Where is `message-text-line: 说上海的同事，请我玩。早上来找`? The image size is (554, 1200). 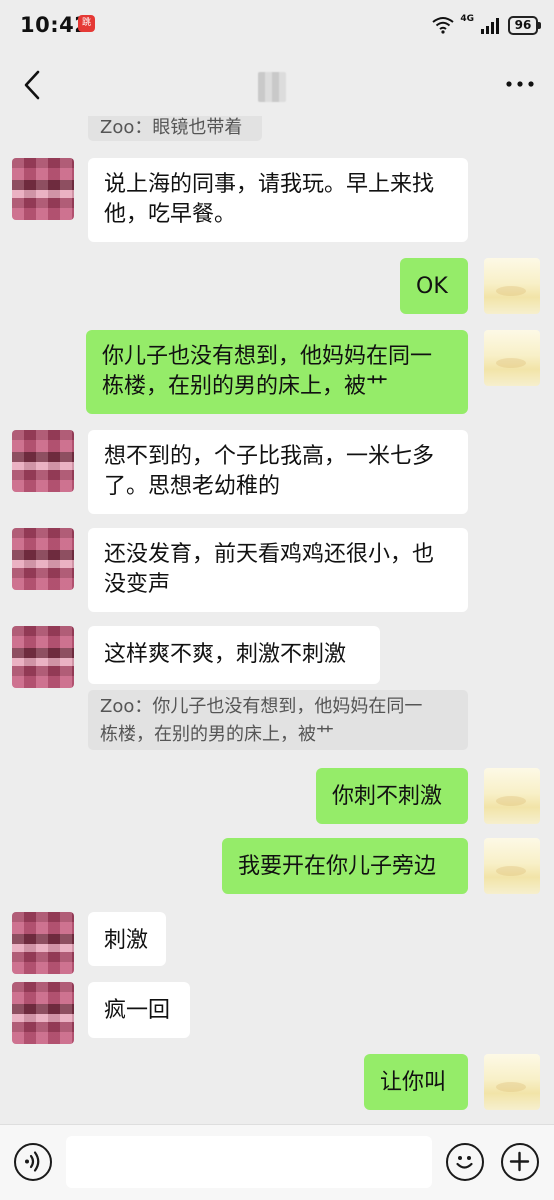
message-text-line: 说上海的同事，请我玩。早上来找 is located at coordinates (269, 184).